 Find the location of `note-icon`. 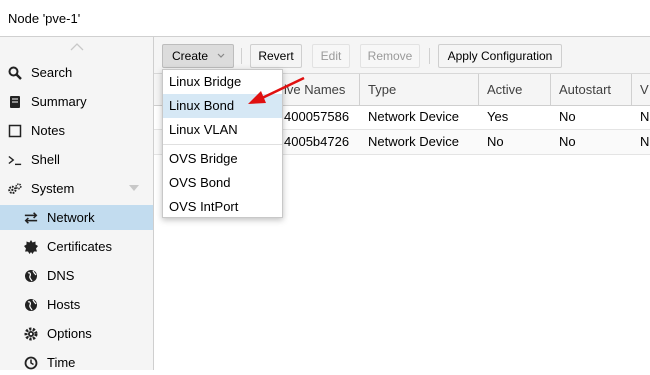

note-icon is located at coordinates (15, 131).